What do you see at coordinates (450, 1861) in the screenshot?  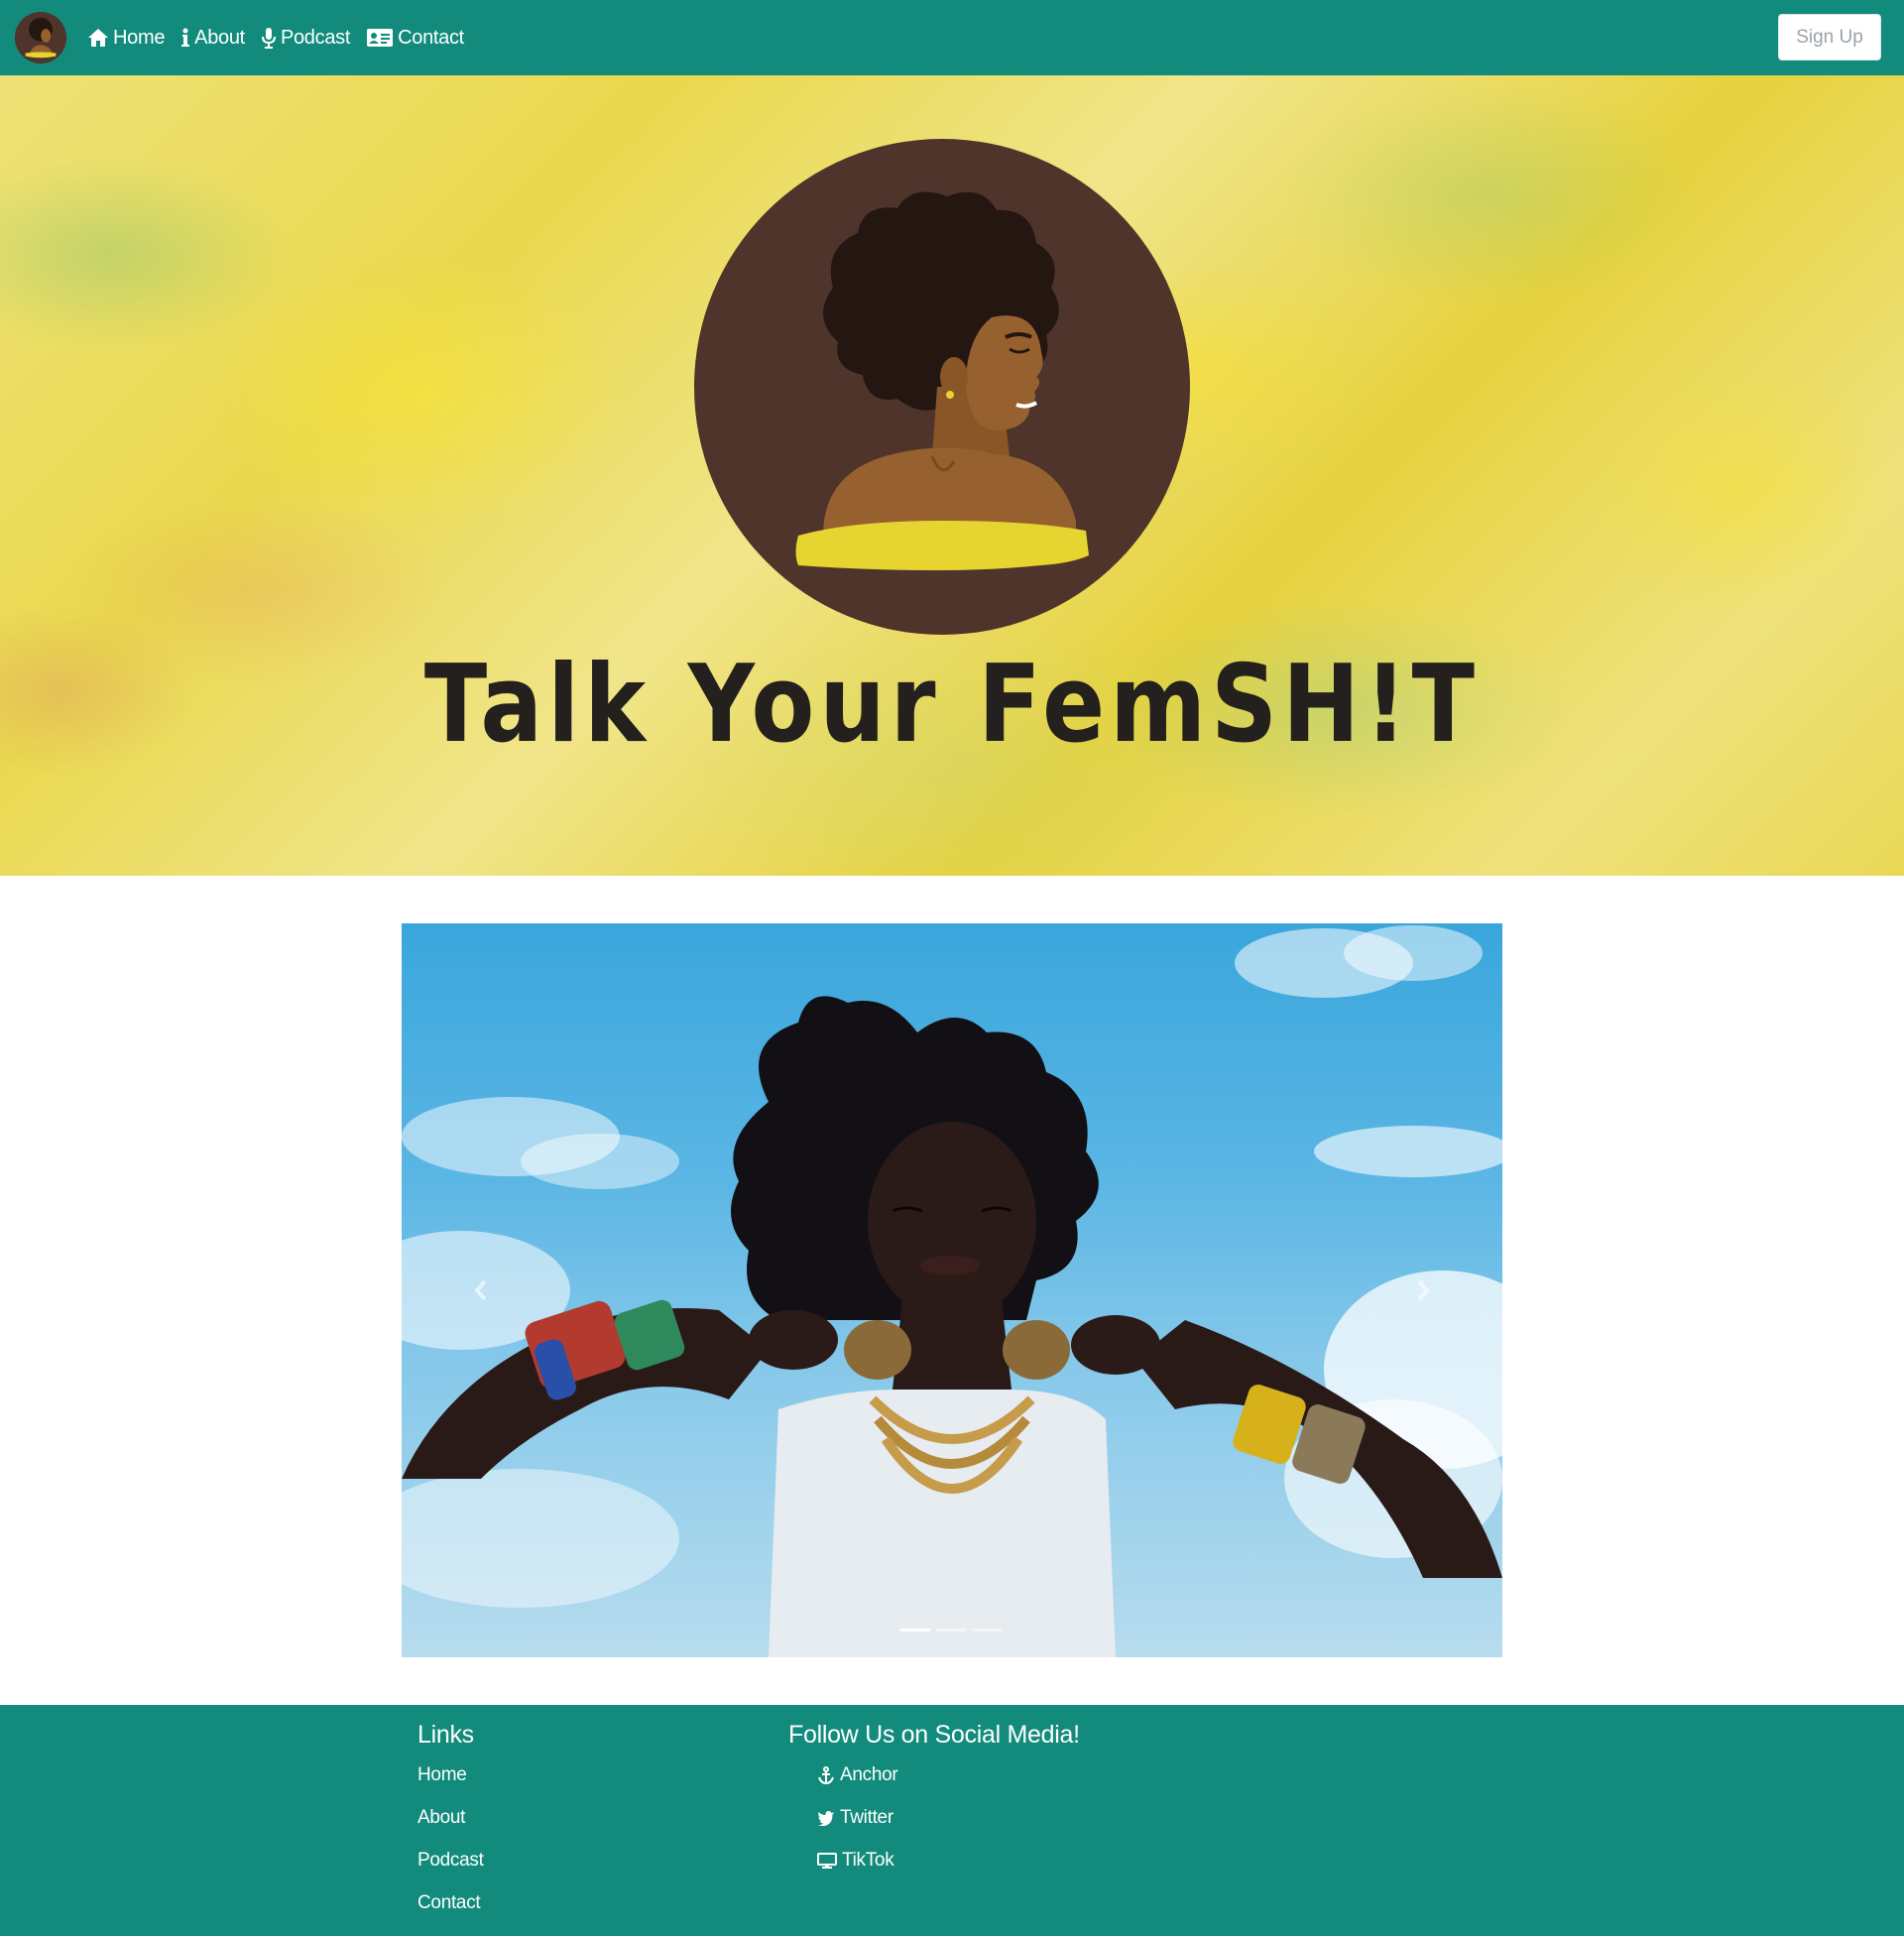 I see `footer-podcast-link: Podcast` at bounding box center [450, 1861].